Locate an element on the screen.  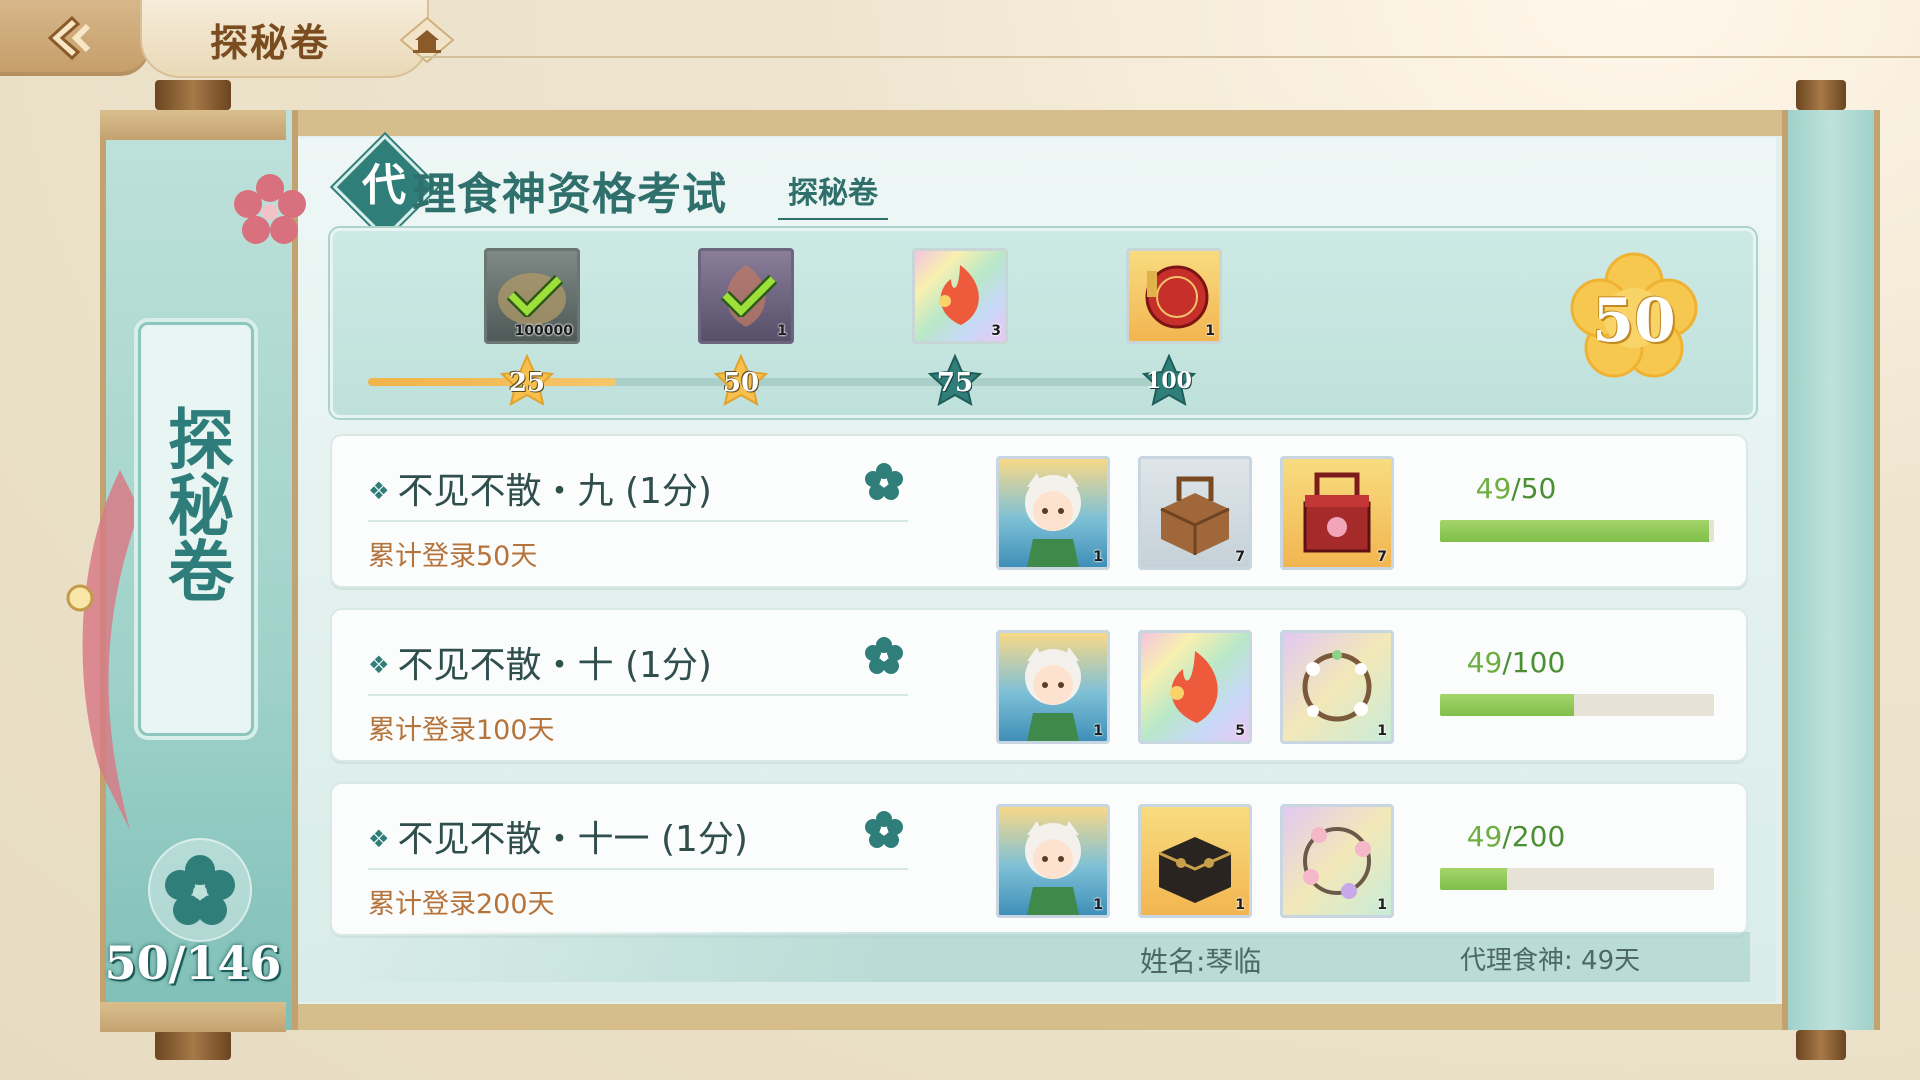
player-name: 姓名:琴临 is located at coordinates (1201, 961).